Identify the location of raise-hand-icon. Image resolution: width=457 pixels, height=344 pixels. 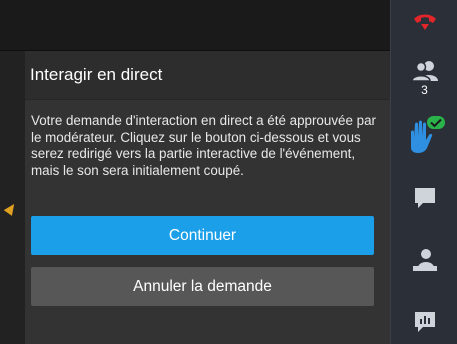
(427, 134).